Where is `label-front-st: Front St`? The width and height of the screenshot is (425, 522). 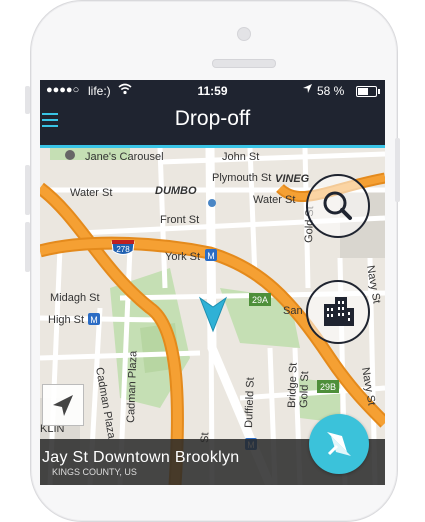
label-front-st: Front St is located at coordinates (179, 220).